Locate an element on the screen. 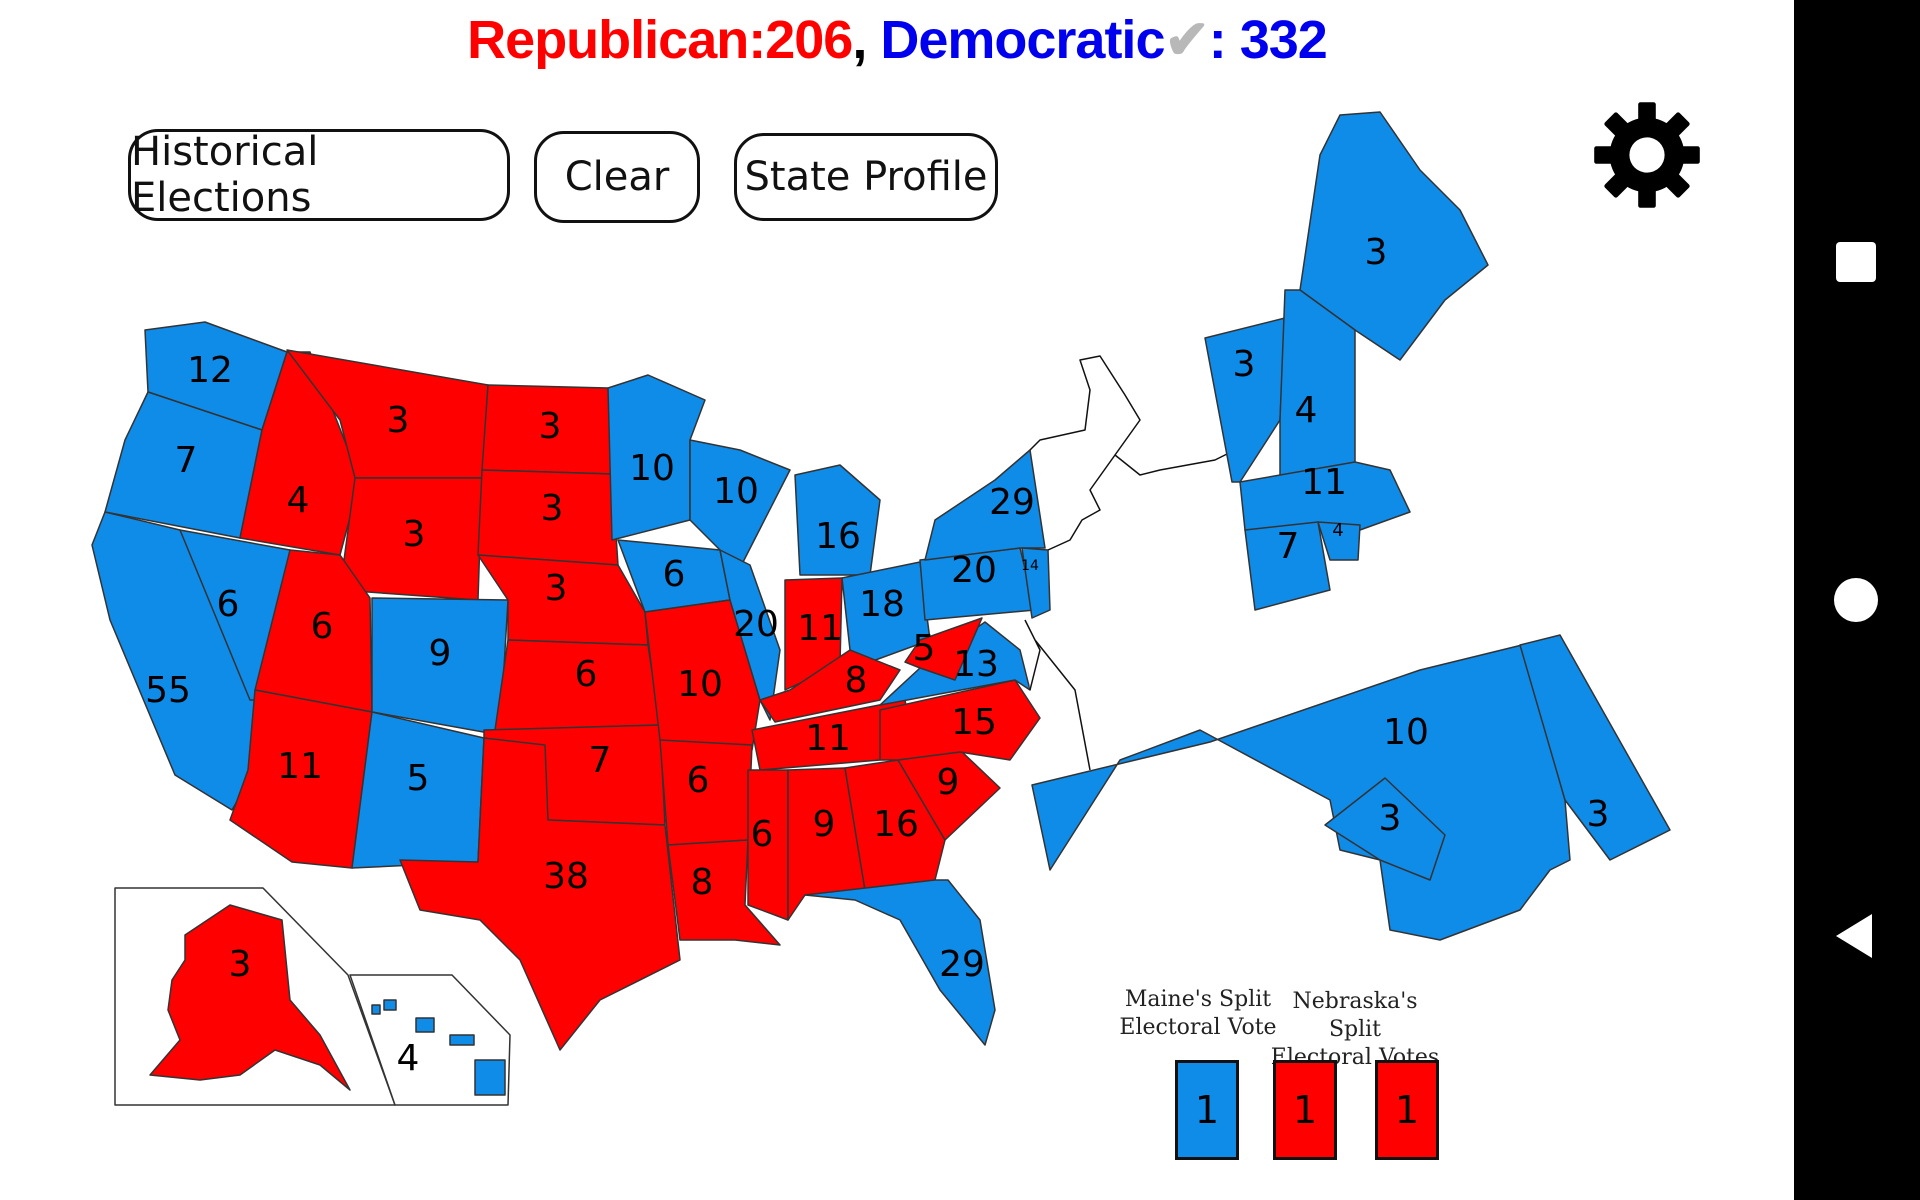  state-label-MI: 16 is located at coordinates (838, 536).